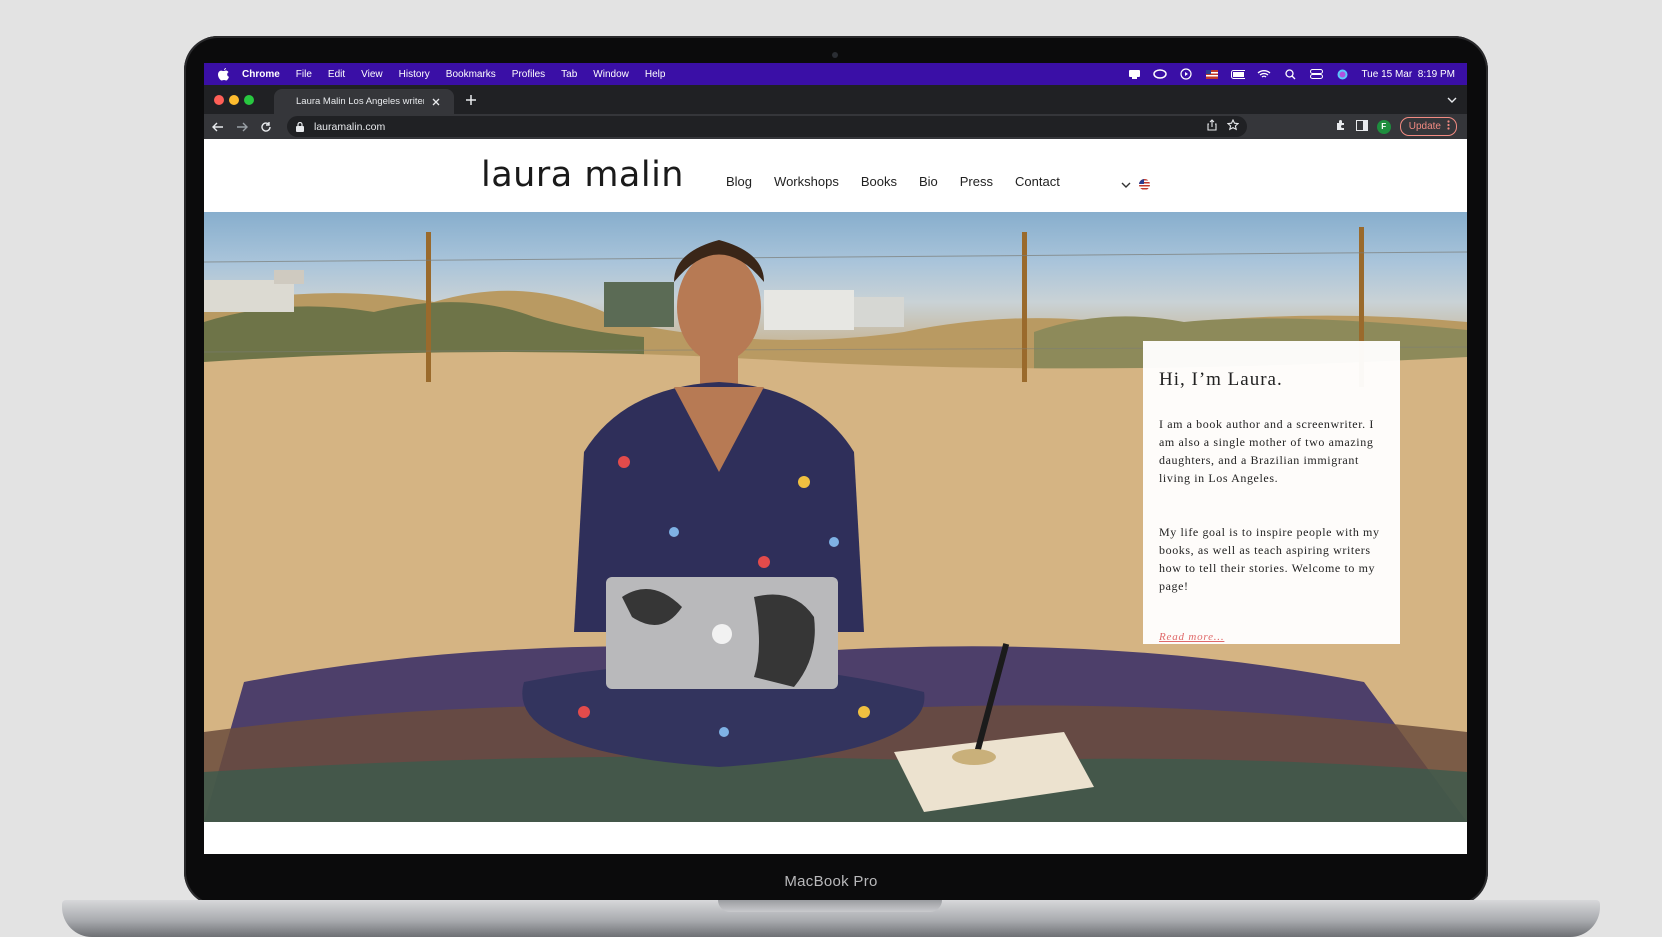 Image resolution: width=1662 pixels, height=937 pixels. Describe the element at coordinates (1424, 126) in the screenshot. I see `update-label: Update` at that location.